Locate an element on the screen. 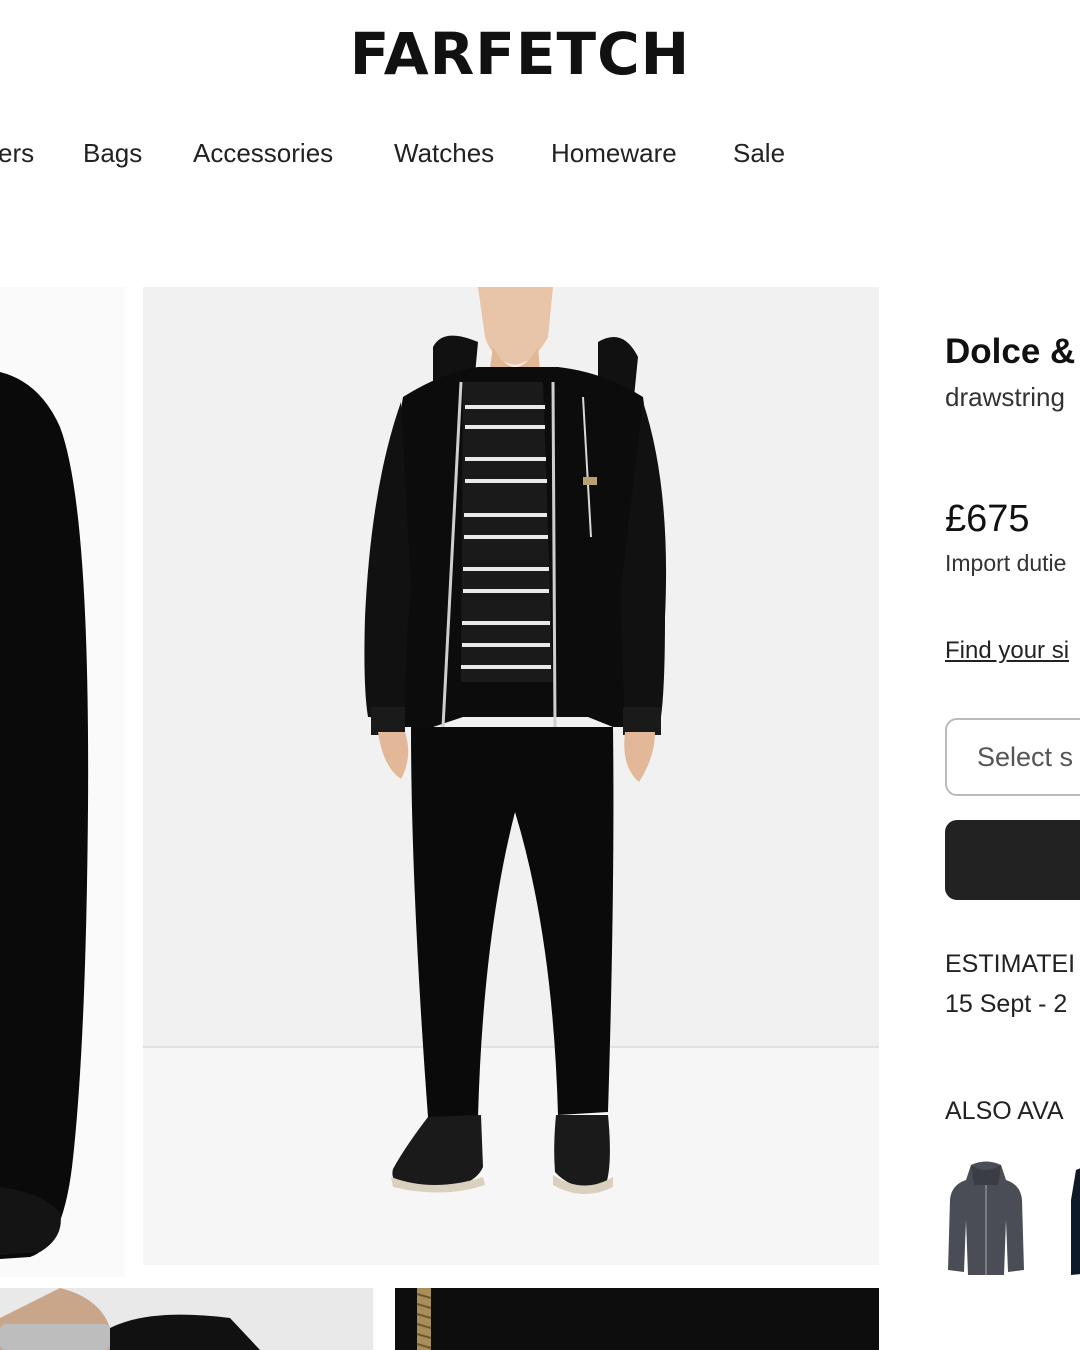  nav-item-sale: Sale is located at coordinates (759, 153).